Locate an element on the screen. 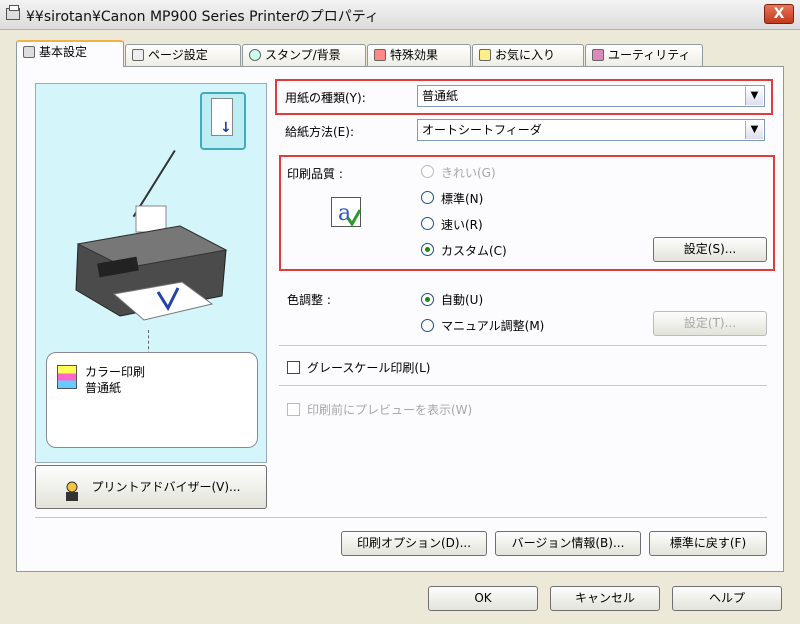 This screenshot has height=624, width=800. advisor-character-icon is located at coordinates (72, 489).